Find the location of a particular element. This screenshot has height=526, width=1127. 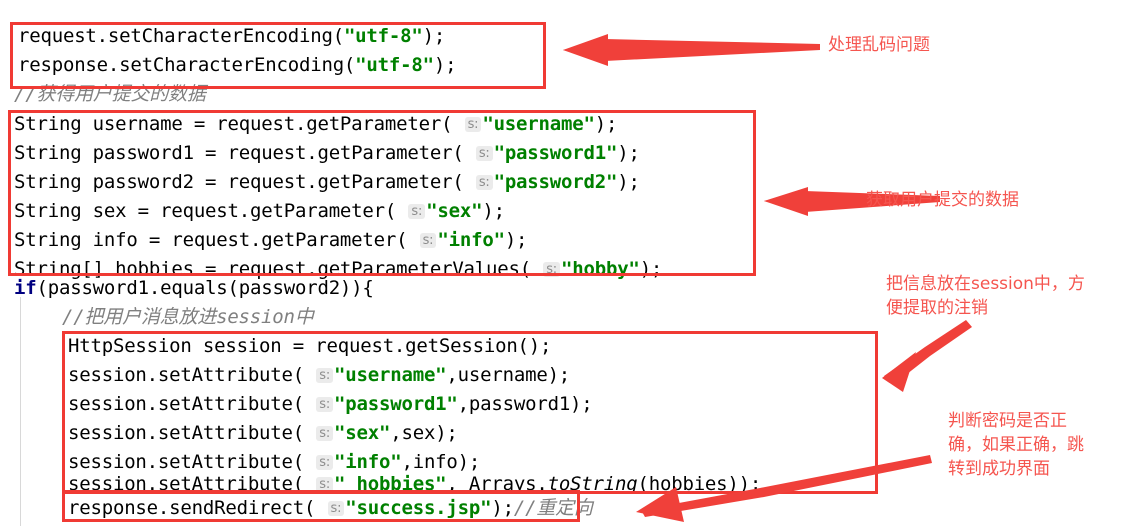

annotation-session: 把信息放在session中，方 便提取的注销 is located at coordinates (985, 296).